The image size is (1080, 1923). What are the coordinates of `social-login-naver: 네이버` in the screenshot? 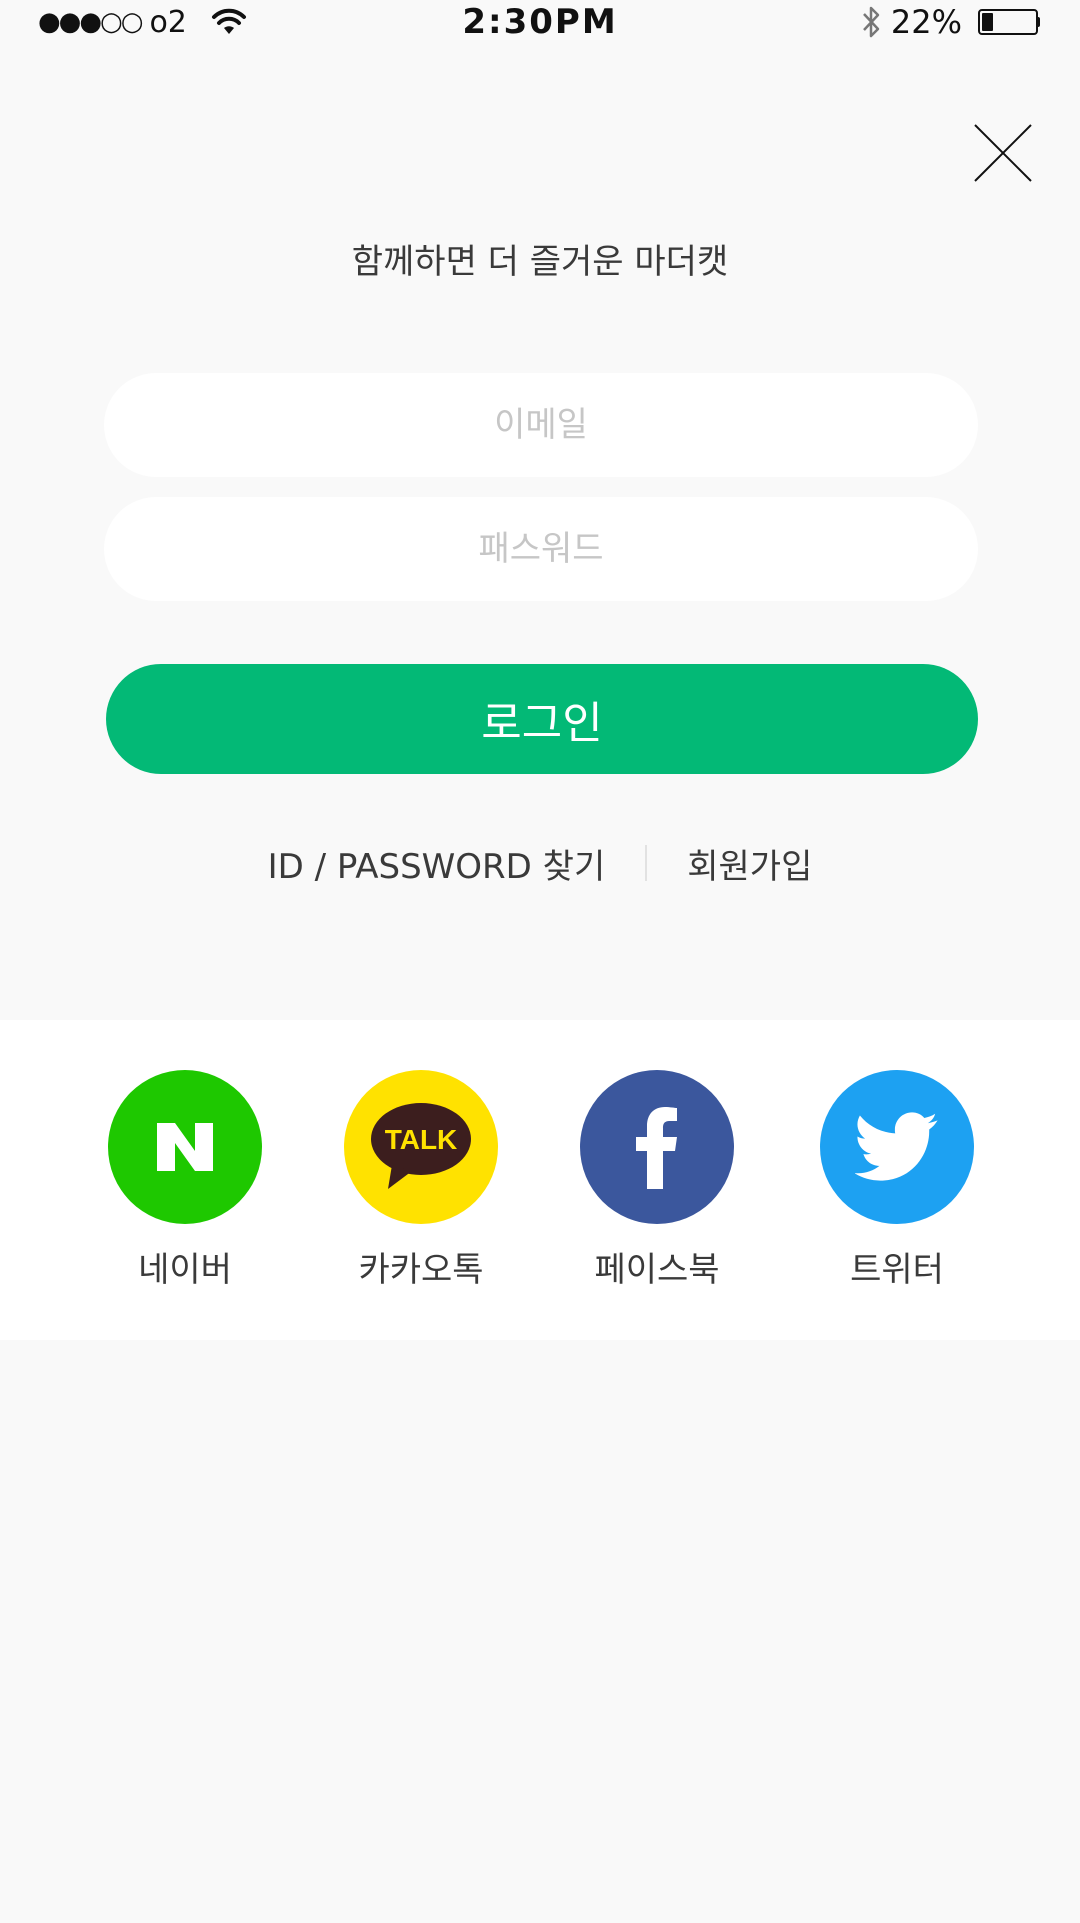 It's located at (185, 1180).